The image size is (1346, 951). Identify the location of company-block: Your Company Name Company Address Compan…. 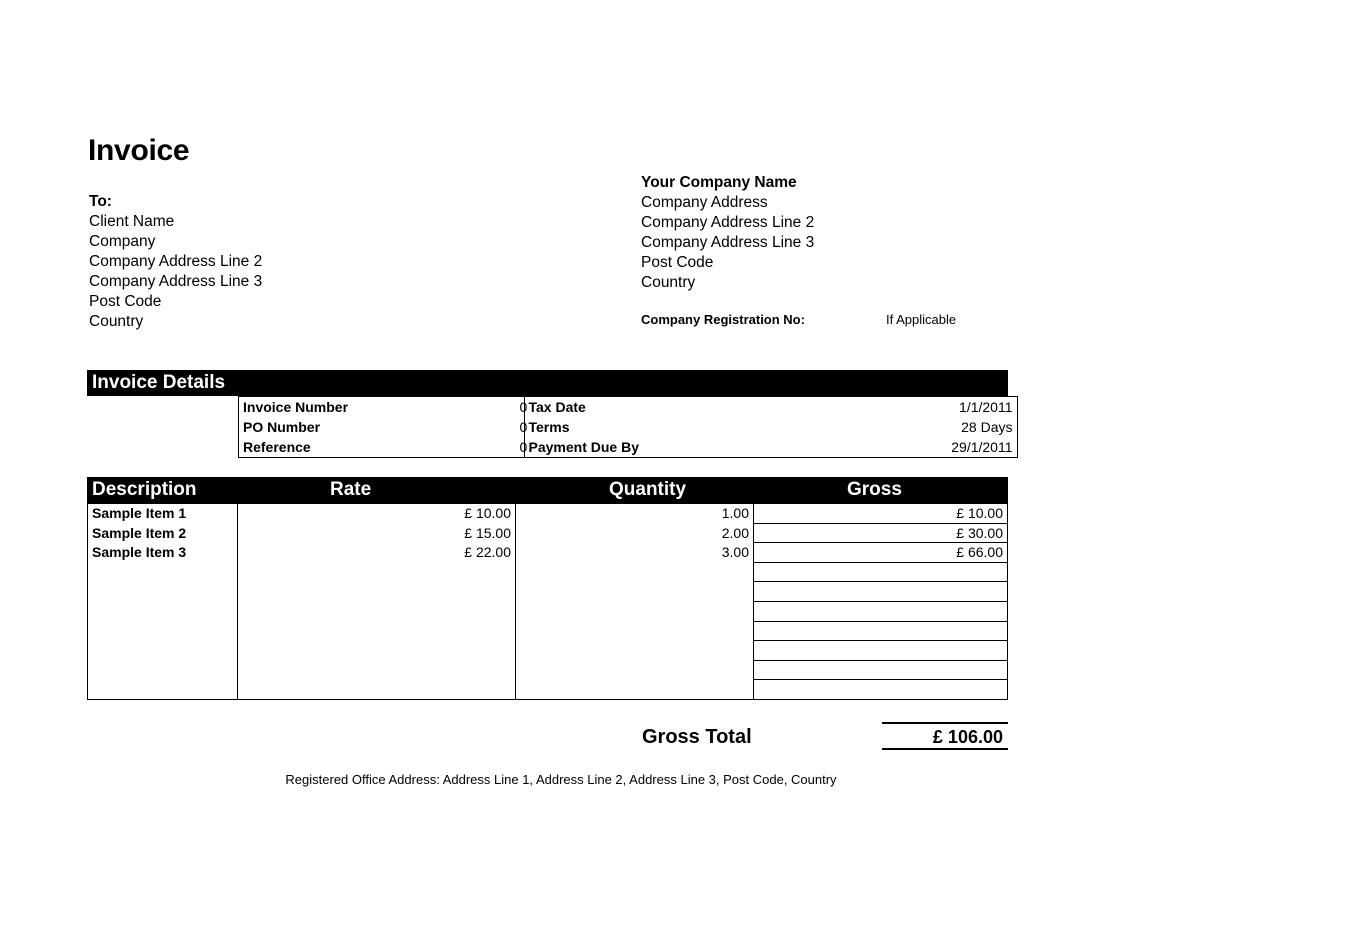
(727, 233).